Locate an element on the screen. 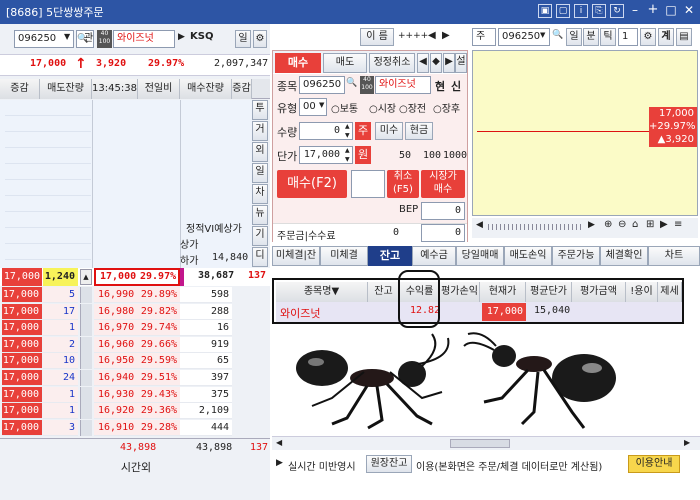 Image resolution: width=700 pixels, height=500 pixels. expand-icon: ⊞ is located at coordinates (650, 224).